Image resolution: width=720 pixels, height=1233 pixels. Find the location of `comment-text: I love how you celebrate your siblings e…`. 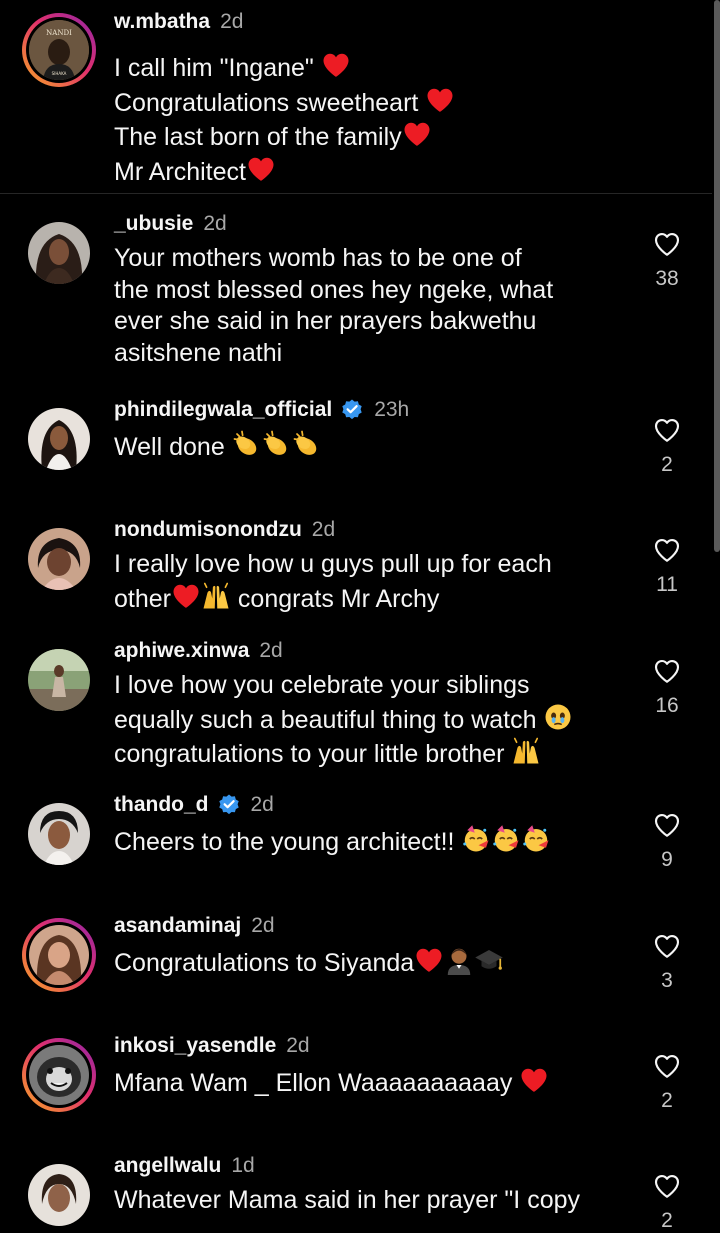

comment-text: I love how you celebrate your siblings e… is located at coordinates (343, 720).